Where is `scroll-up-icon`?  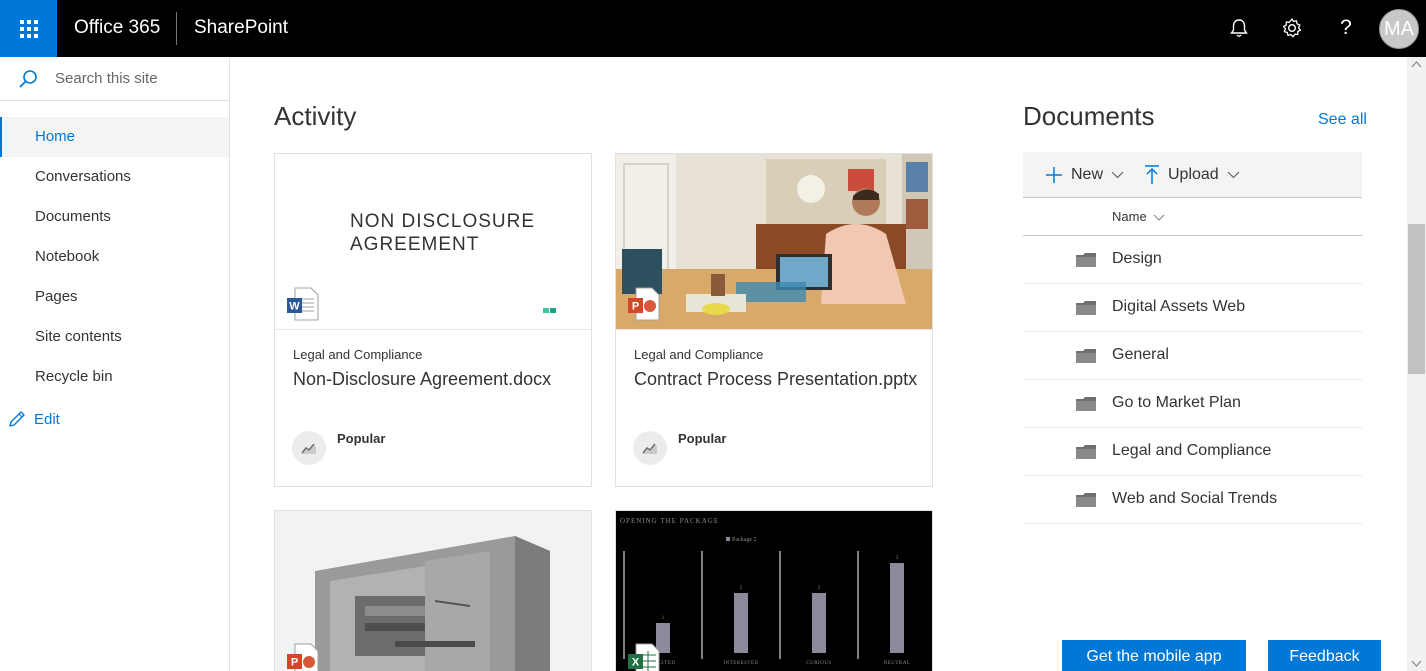
scroll-up-icon is located at coordinates (1416, 64).